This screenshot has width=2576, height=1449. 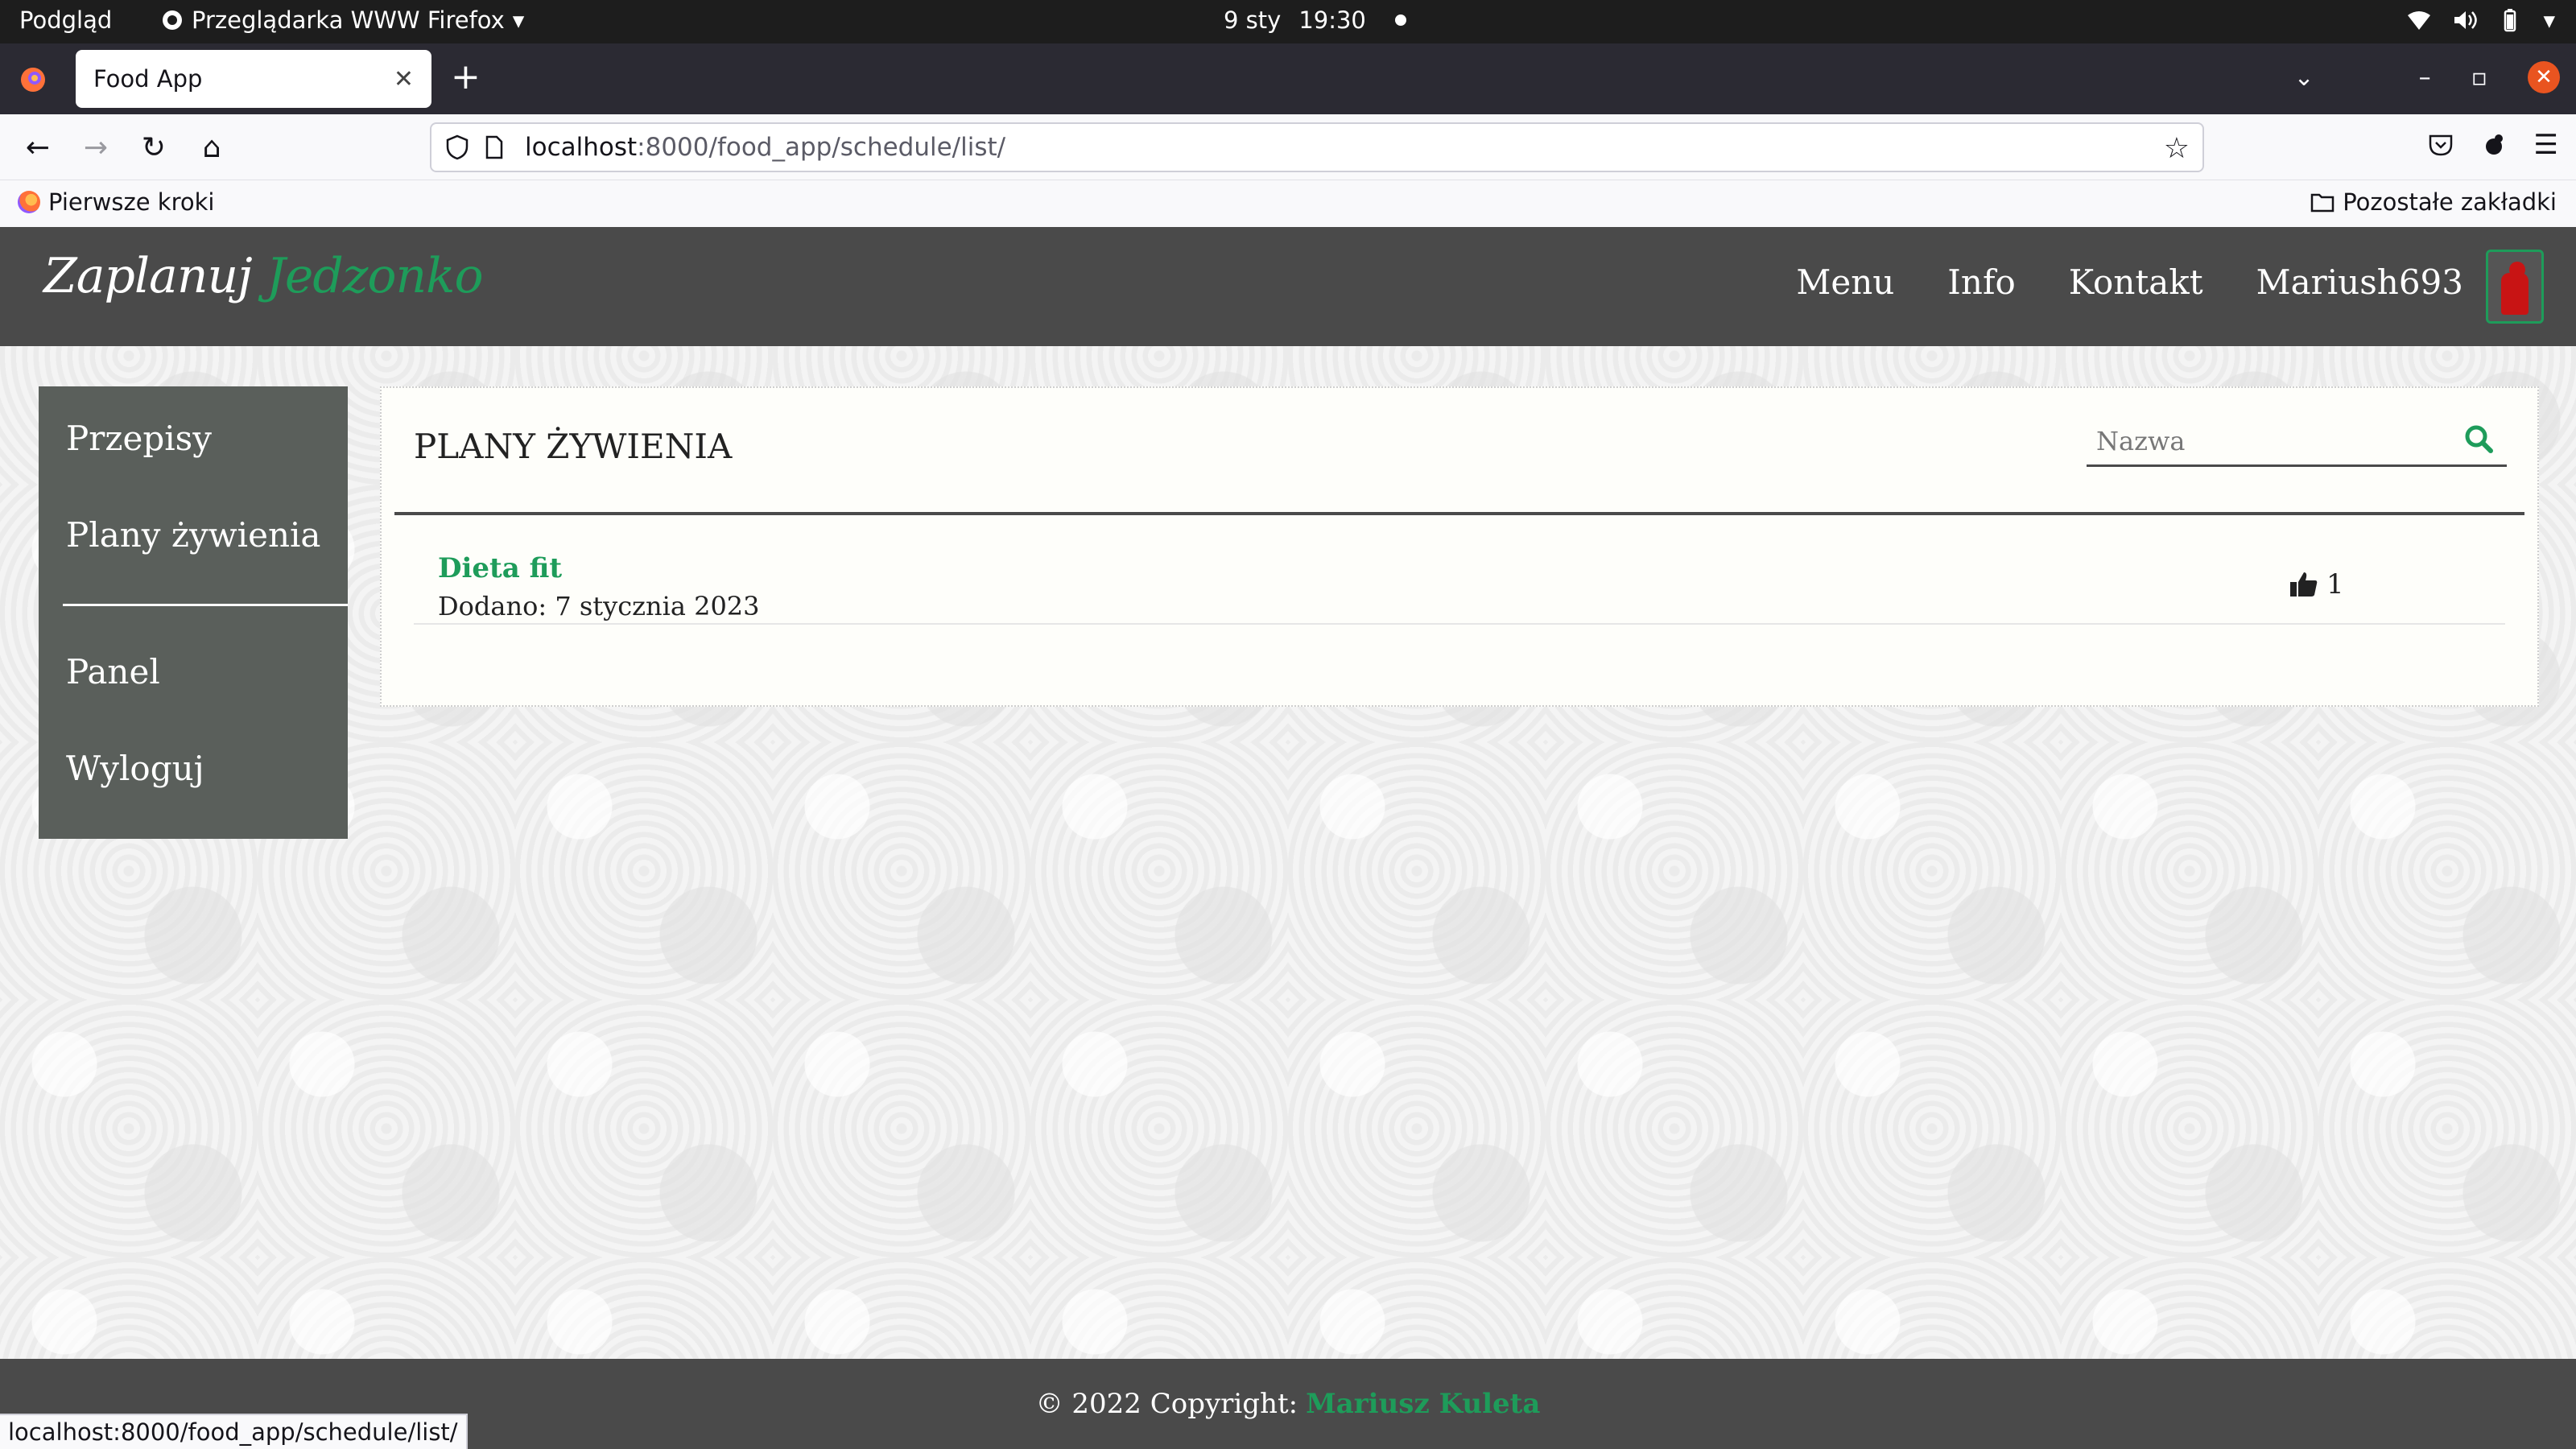 What do you see at coordinates (172, 20) in the screenshot?
I see `firefox-app-icon` at bounding box center [172, 20].